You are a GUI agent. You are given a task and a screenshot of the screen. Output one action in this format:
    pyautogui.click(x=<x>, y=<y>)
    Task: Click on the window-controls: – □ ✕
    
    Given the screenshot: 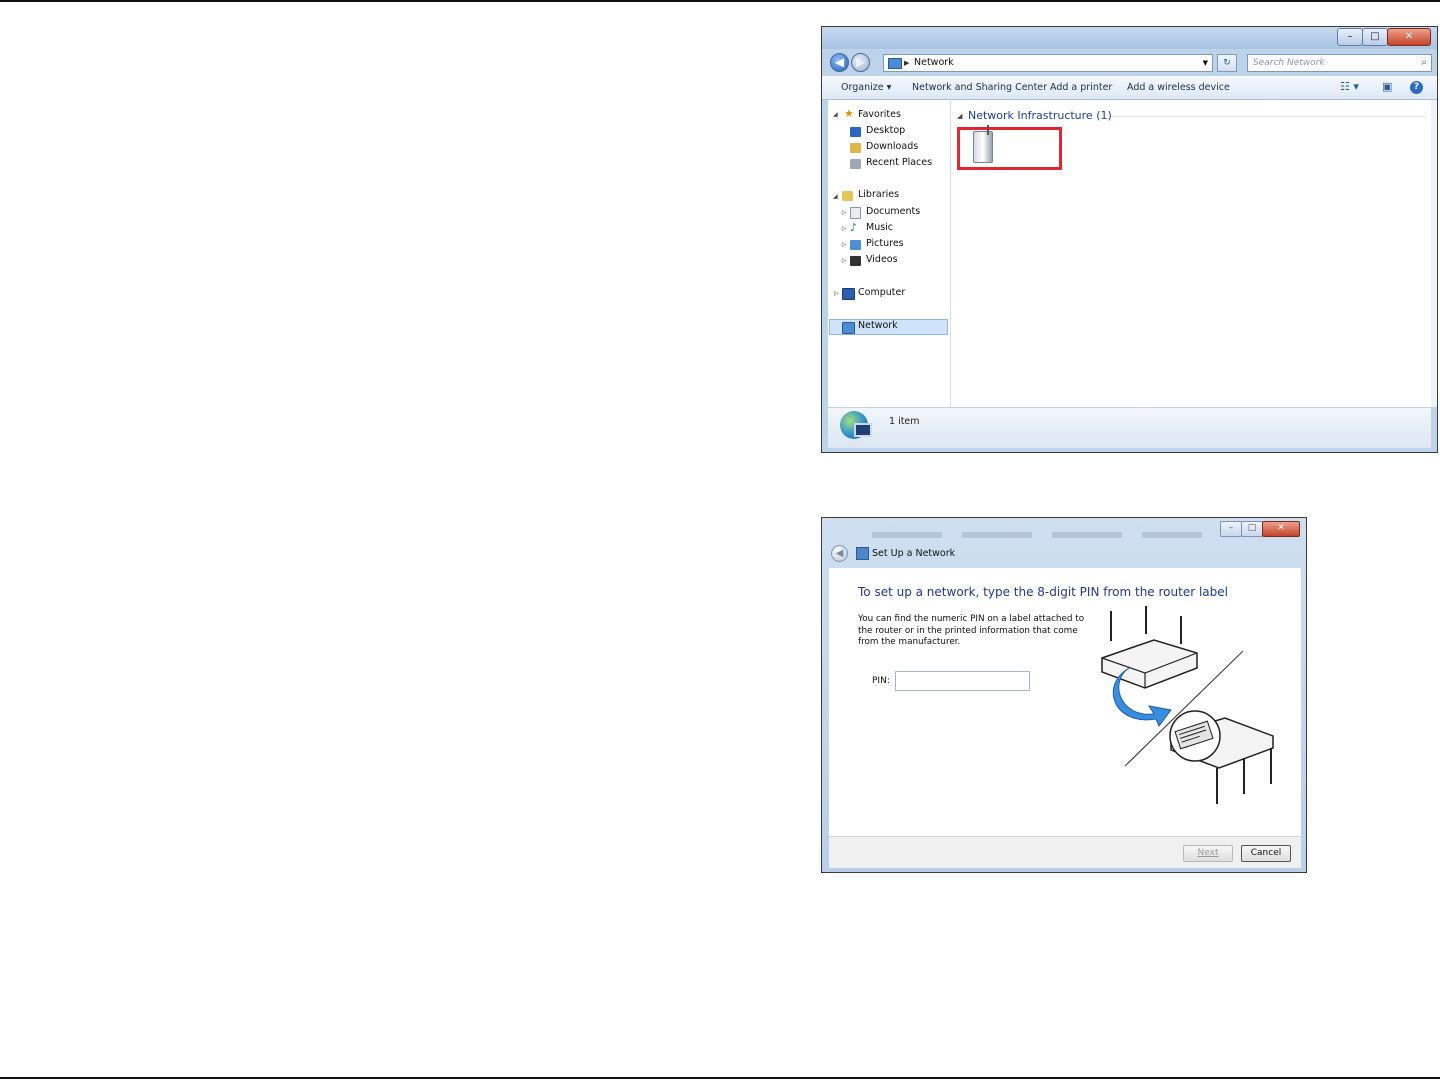 What is the action you would take?
    pyautogui.click(x=1384, y=37)
    